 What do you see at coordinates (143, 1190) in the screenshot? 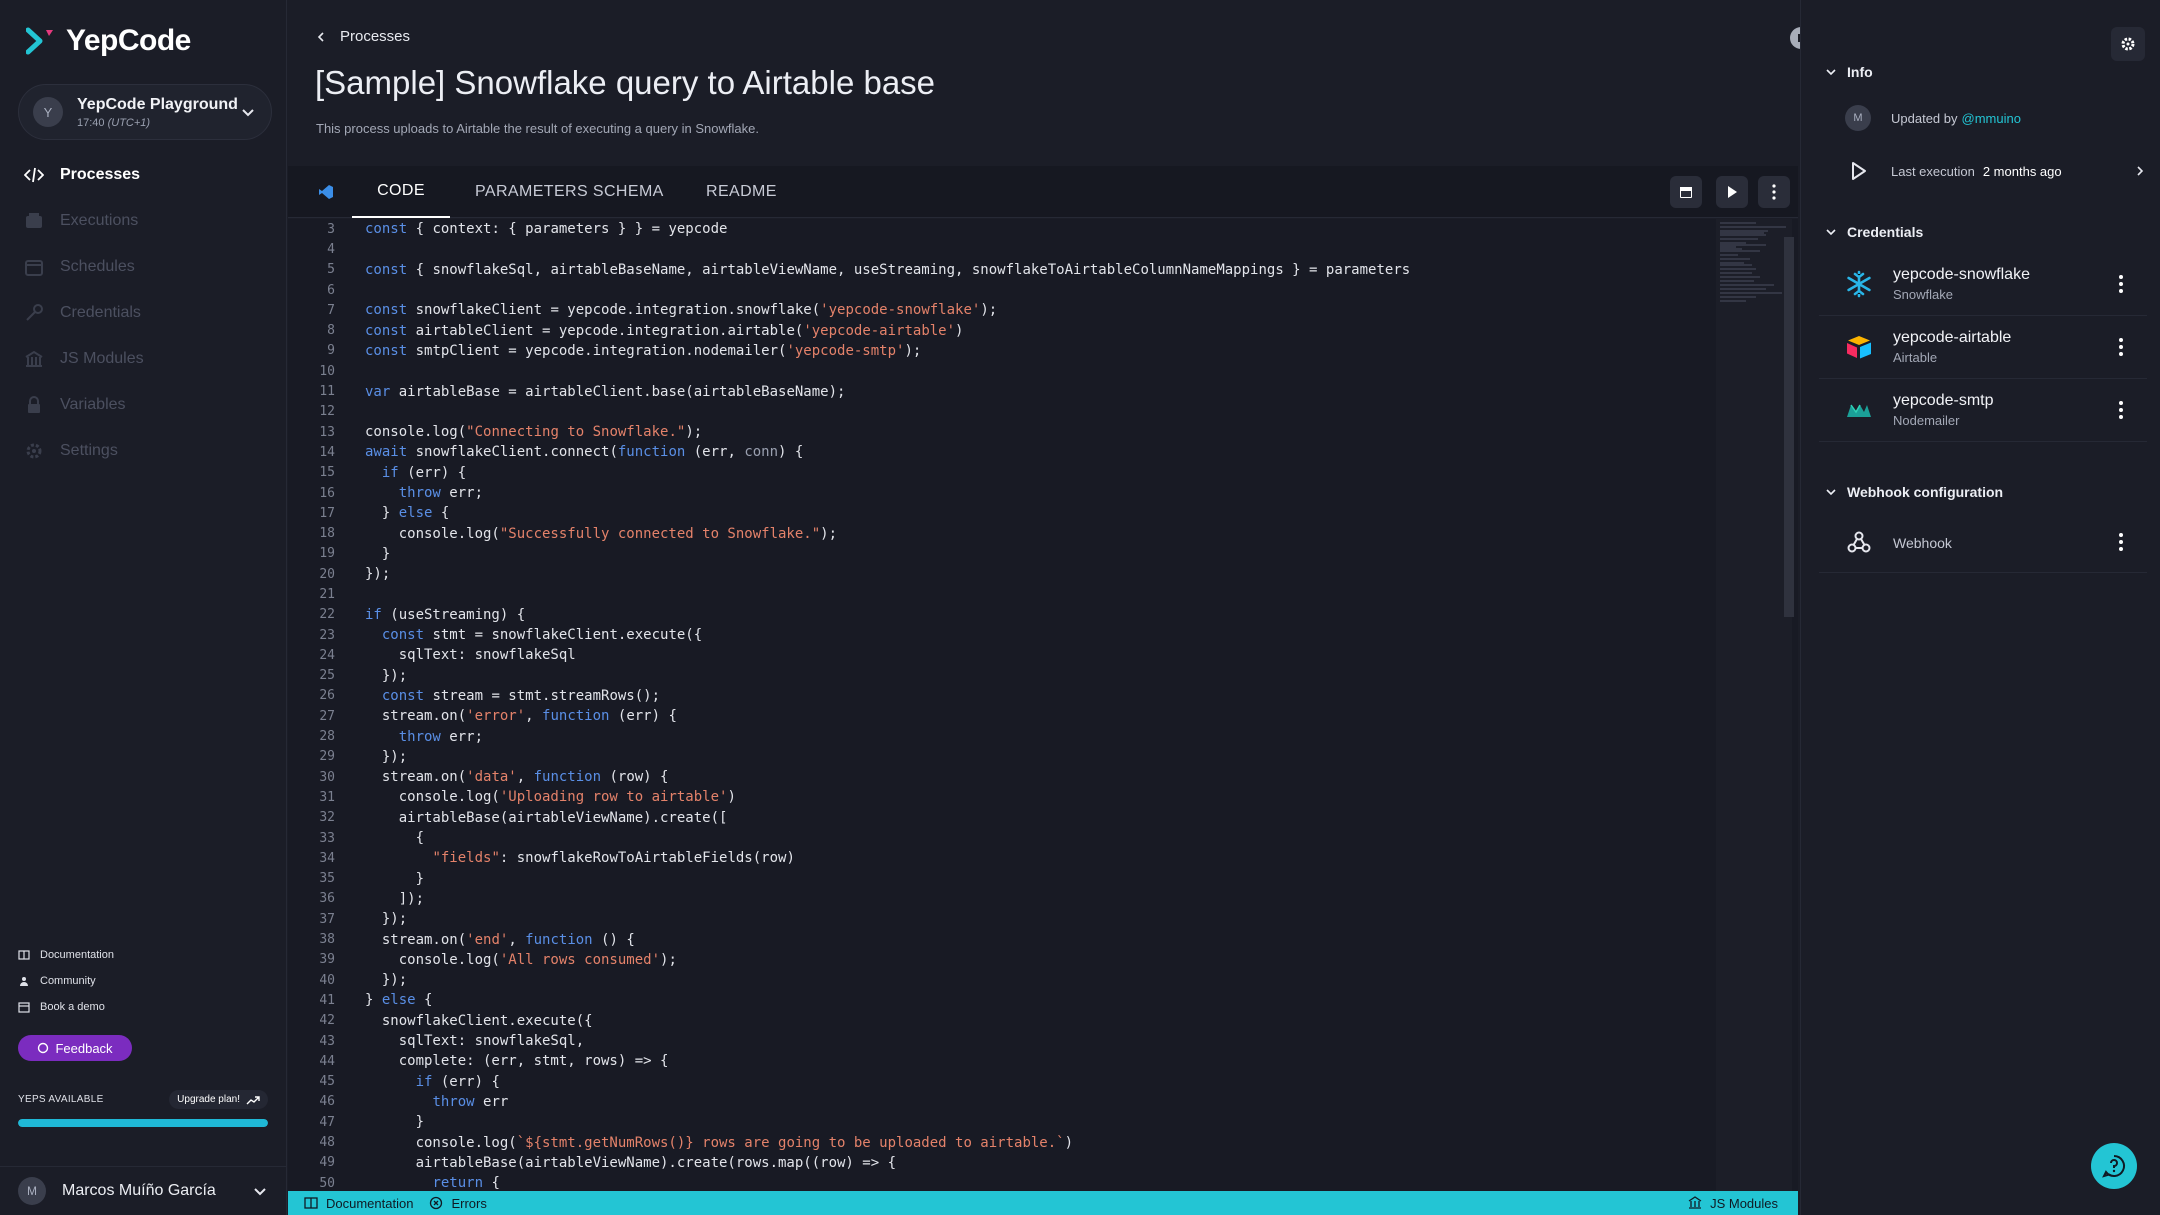
I see `user-menu: M Marcos Muíño García` at bounding box center [143, 1190].